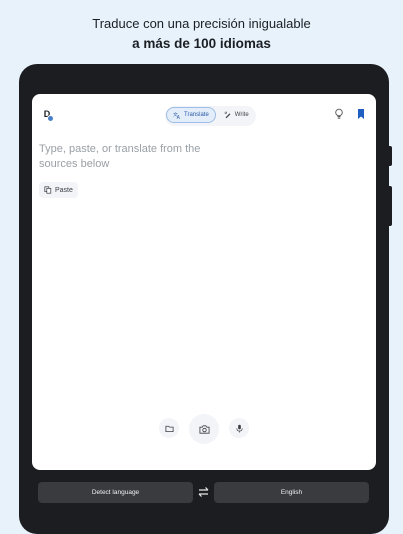 The width and height of the screenshot is (403, 534). I want to click on tab-write-label: Write, so click(241, 115).